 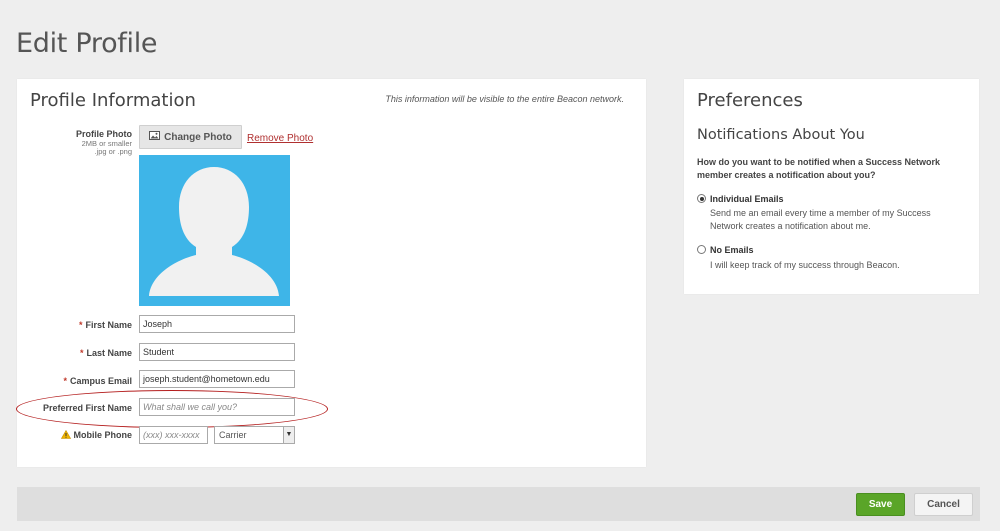 What do you see at coordinates (173, 435) in the screenshot?
I see `mobile-phone-field: (xxx) xxx-xxxx` at bounding box center [173, 435].